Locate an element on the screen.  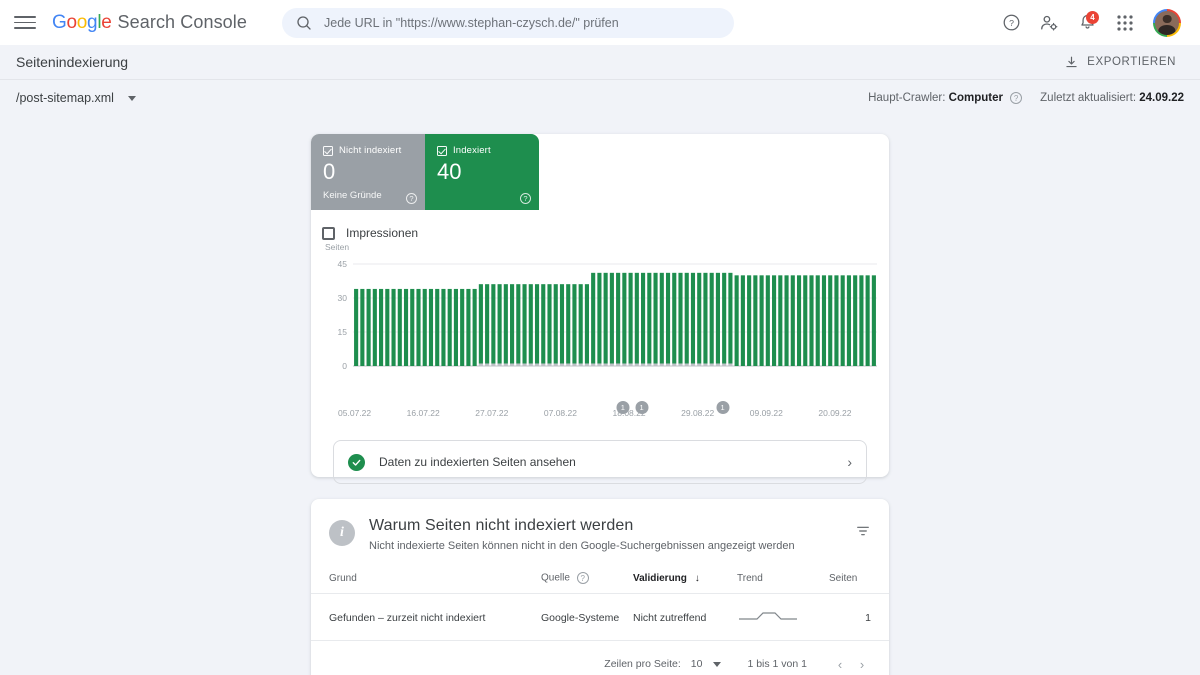
svg-text: 15 is located at coordinates (343, 332).